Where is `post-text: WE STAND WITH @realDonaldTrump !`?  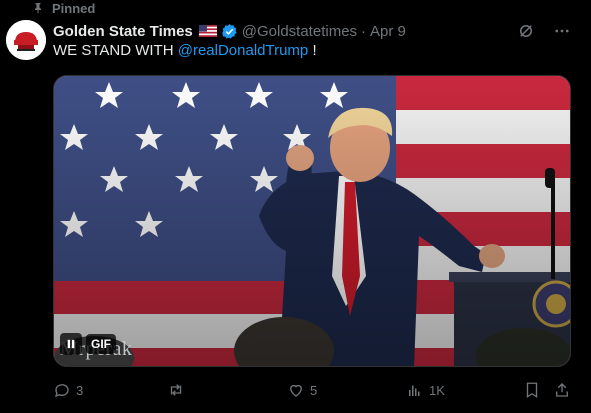 post-text: WE STAND WITH @realDonaldTrump ! is located at coordinates (185, 50).